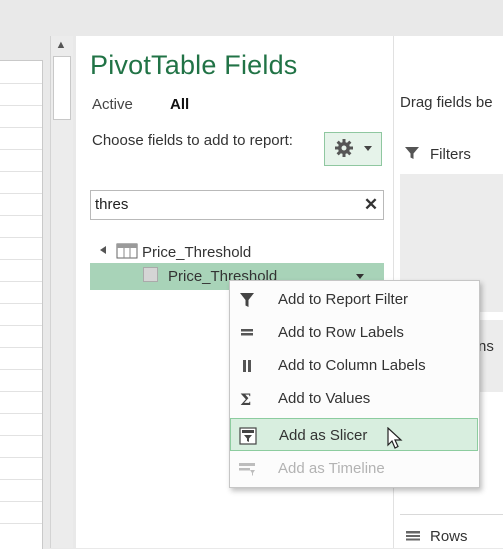 This screenshot has width=503, height=549. I want to click on menu-item-add-as-slicer: Add as Slicer, so click(354, 434).